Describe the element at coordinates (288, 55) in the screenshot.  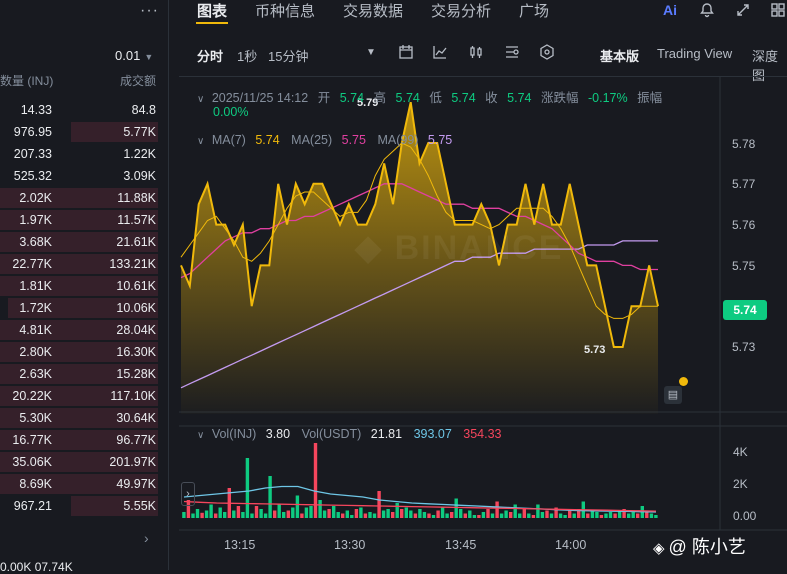
I see `interval-15m: 15分钟` at that location.